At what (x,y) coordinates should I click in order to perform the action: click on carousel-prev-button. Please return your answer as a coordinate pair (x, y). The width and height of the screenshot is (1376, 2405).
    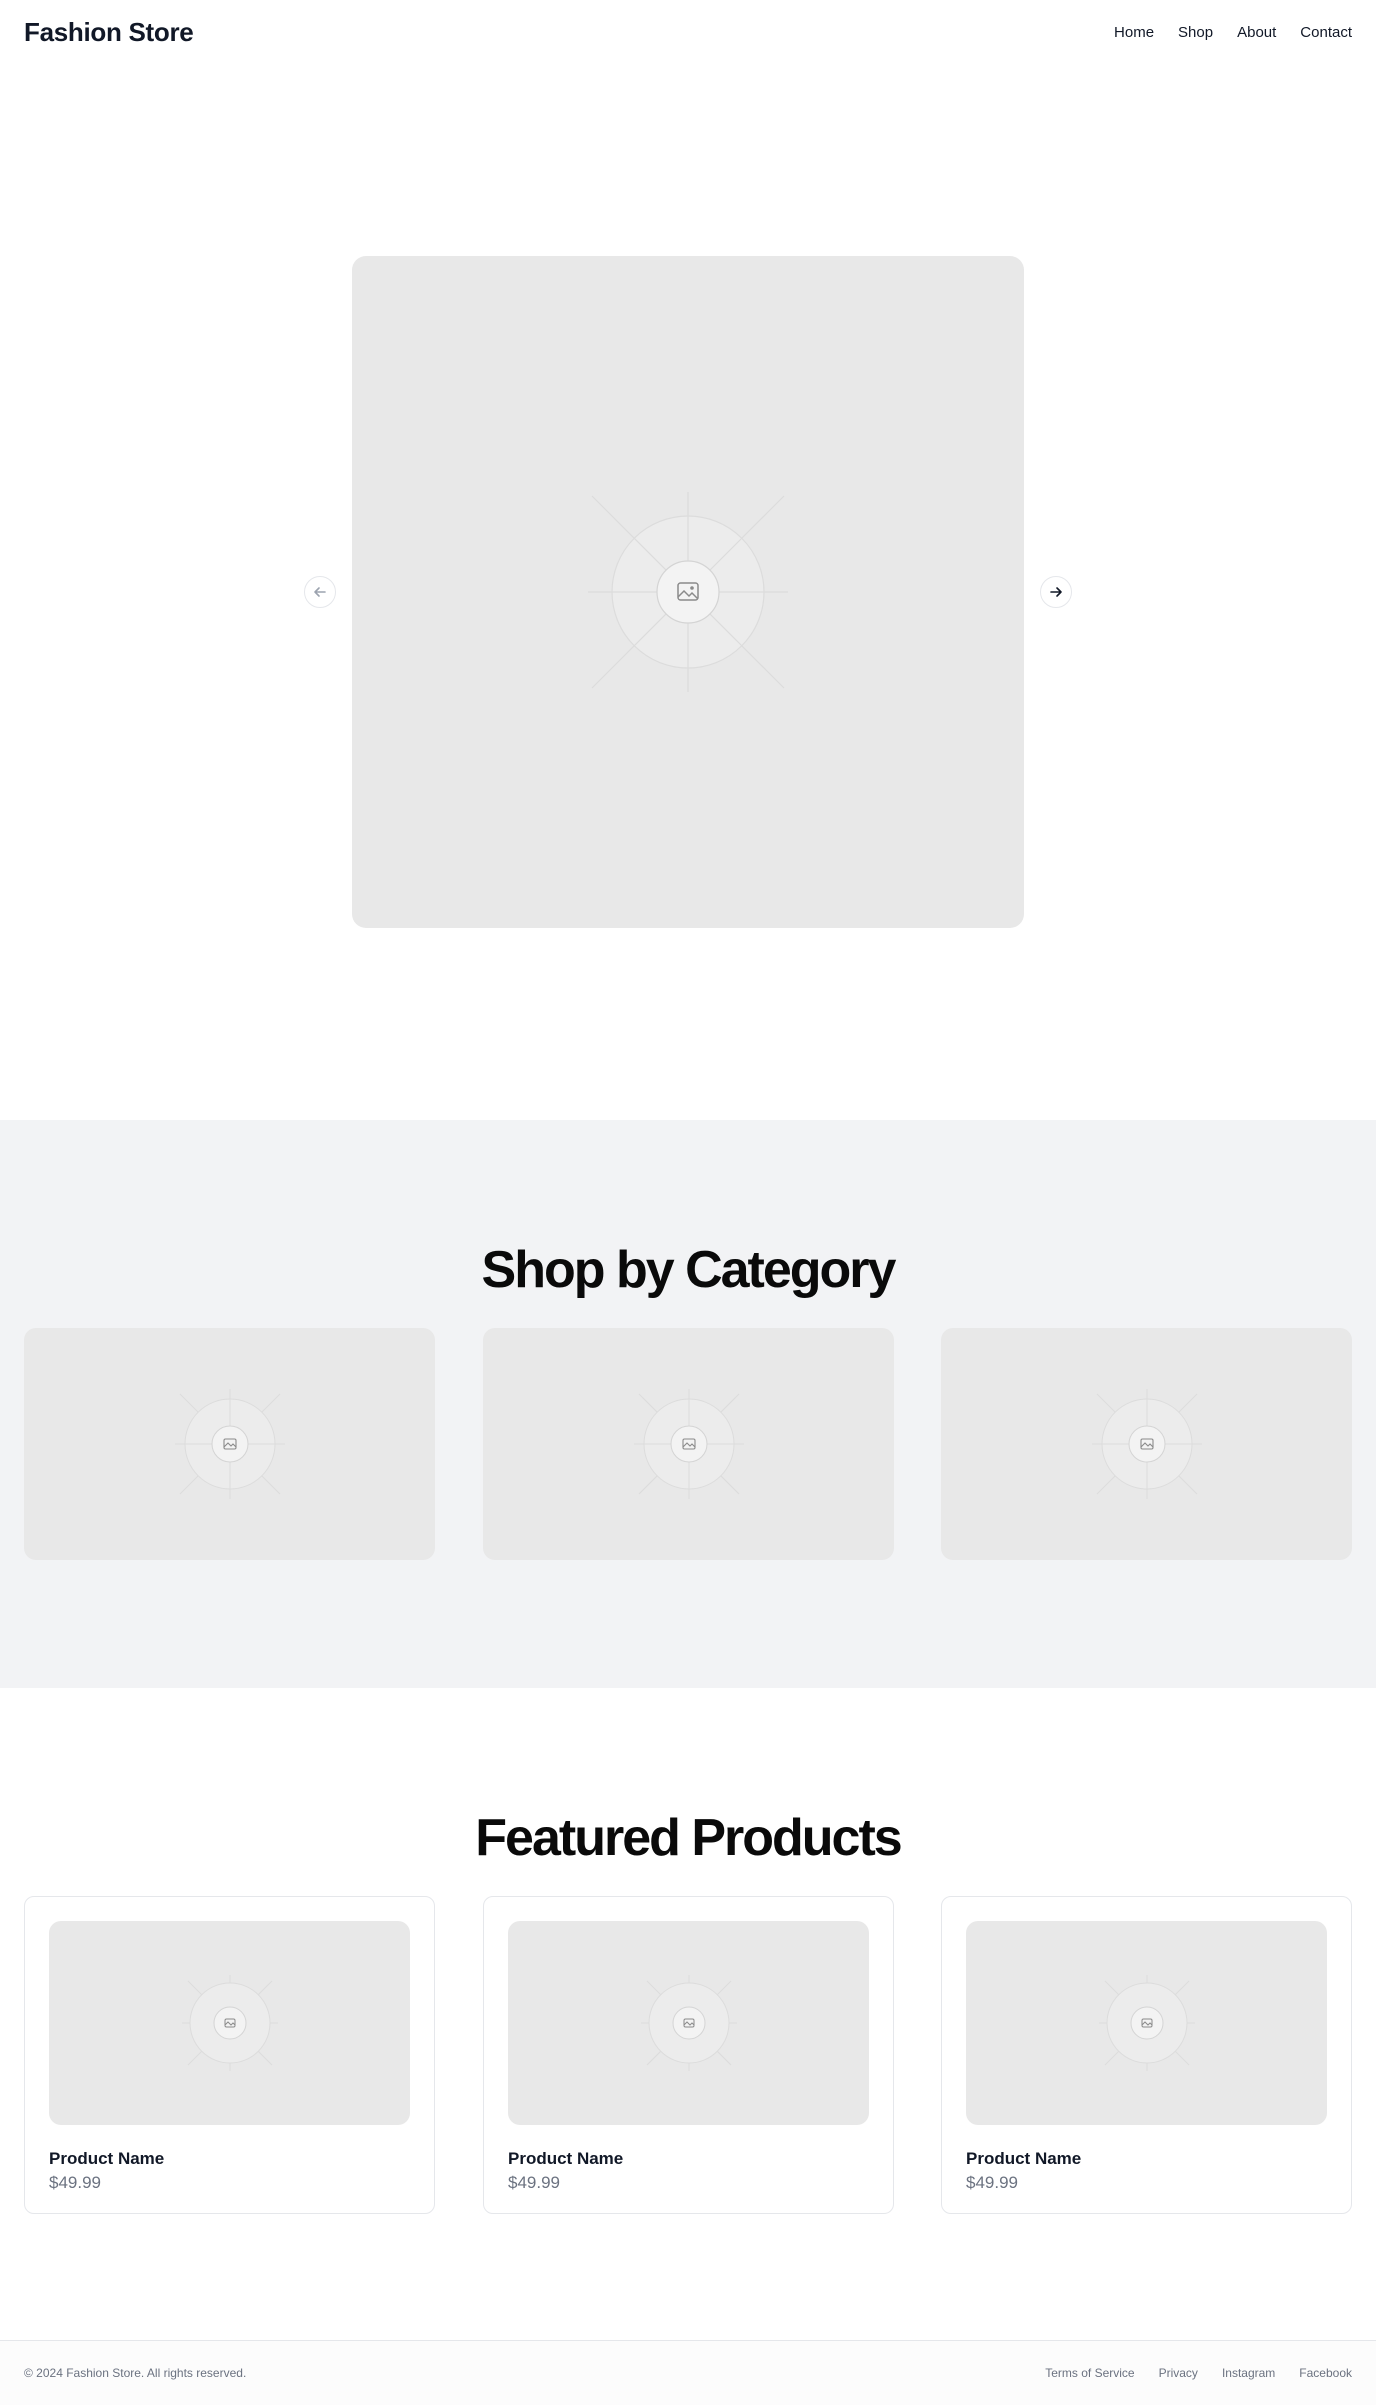
    Looking at the image, I should click on (320, 592).